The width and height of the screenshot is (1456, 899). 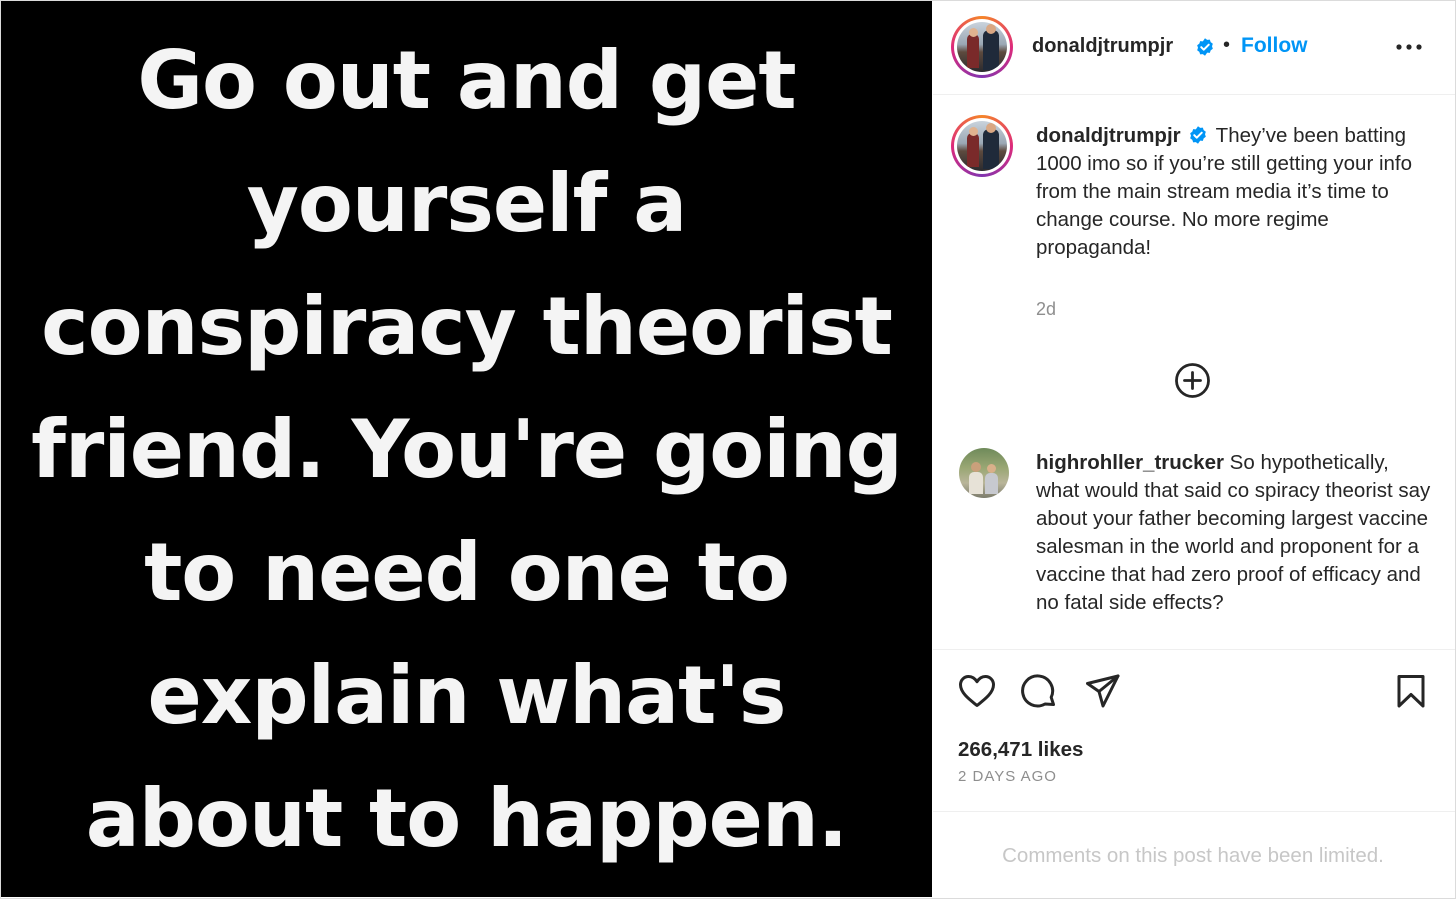 What do you see at coordinates (1103, 691) in the screenshot?
I see `send-icon` at bounding box center [1103, 691].